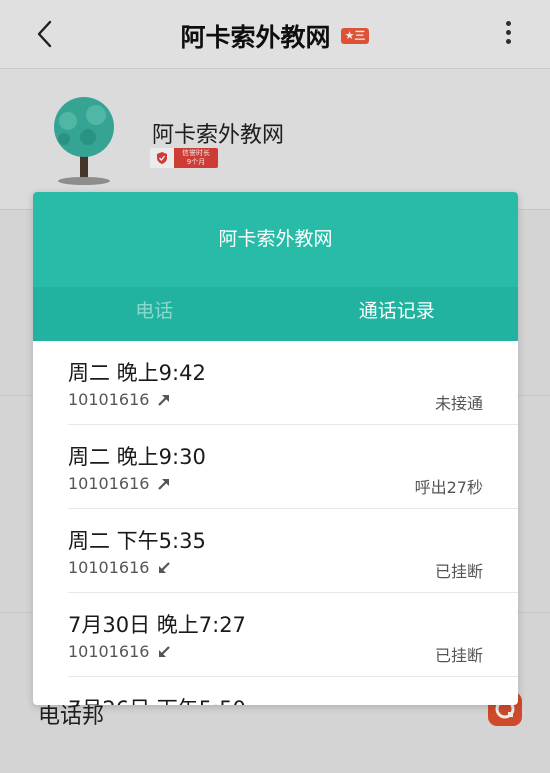  I want to click on dialog-tabs: 电话 通话记录, so click(275, 314).